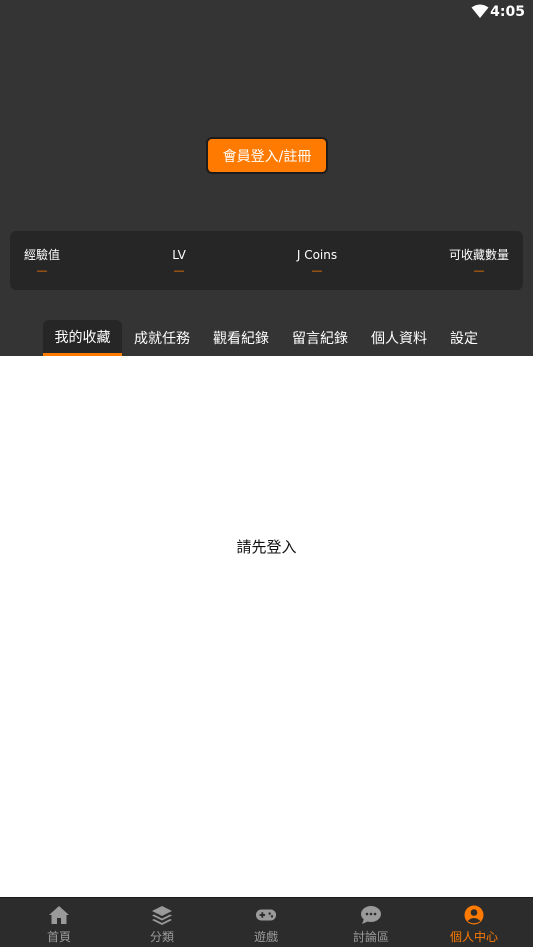  What do you see at coordinates (267, 155) in the screenshot?
I see `login-register-button: 會員登入/註冊` at bounding box center [267, 155].